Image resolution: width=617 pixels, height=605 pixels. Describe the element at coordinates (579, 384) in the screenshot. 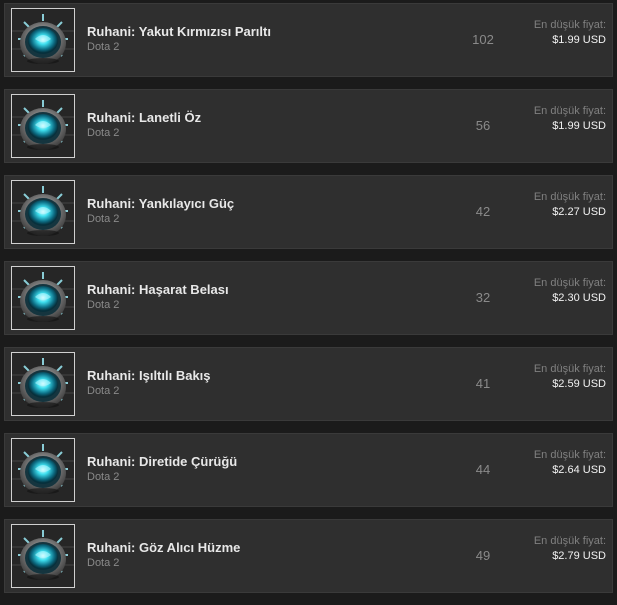

I see `lowest-price: $2.59 USD` at that location.